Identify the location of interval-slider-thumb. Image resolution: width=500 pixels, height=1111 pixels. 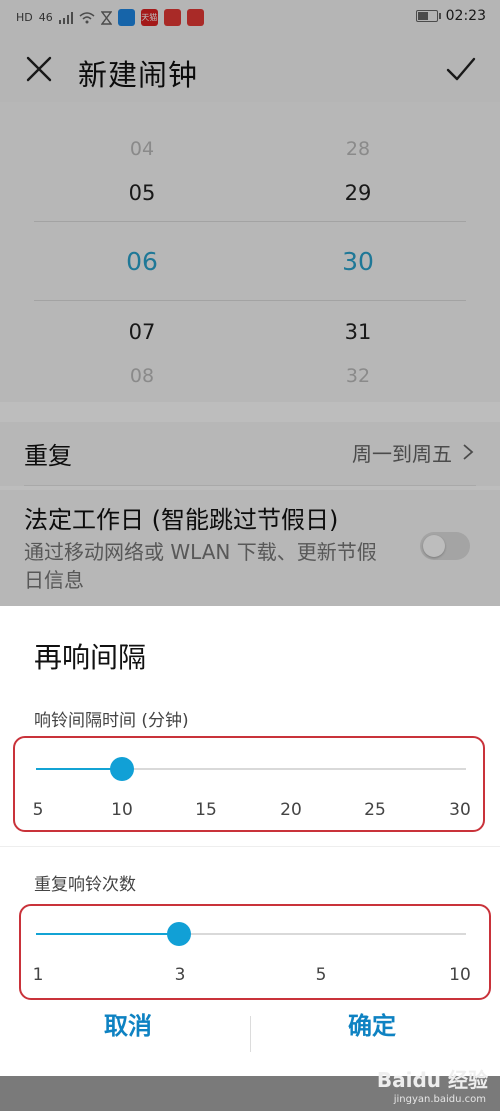
(122, 769).